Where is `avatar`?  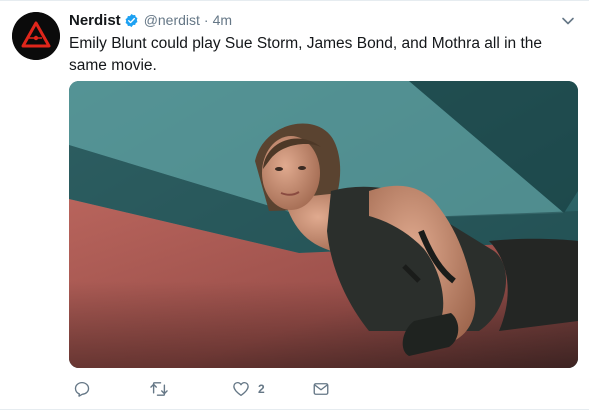 avatar is located at coordinates (36, 36).